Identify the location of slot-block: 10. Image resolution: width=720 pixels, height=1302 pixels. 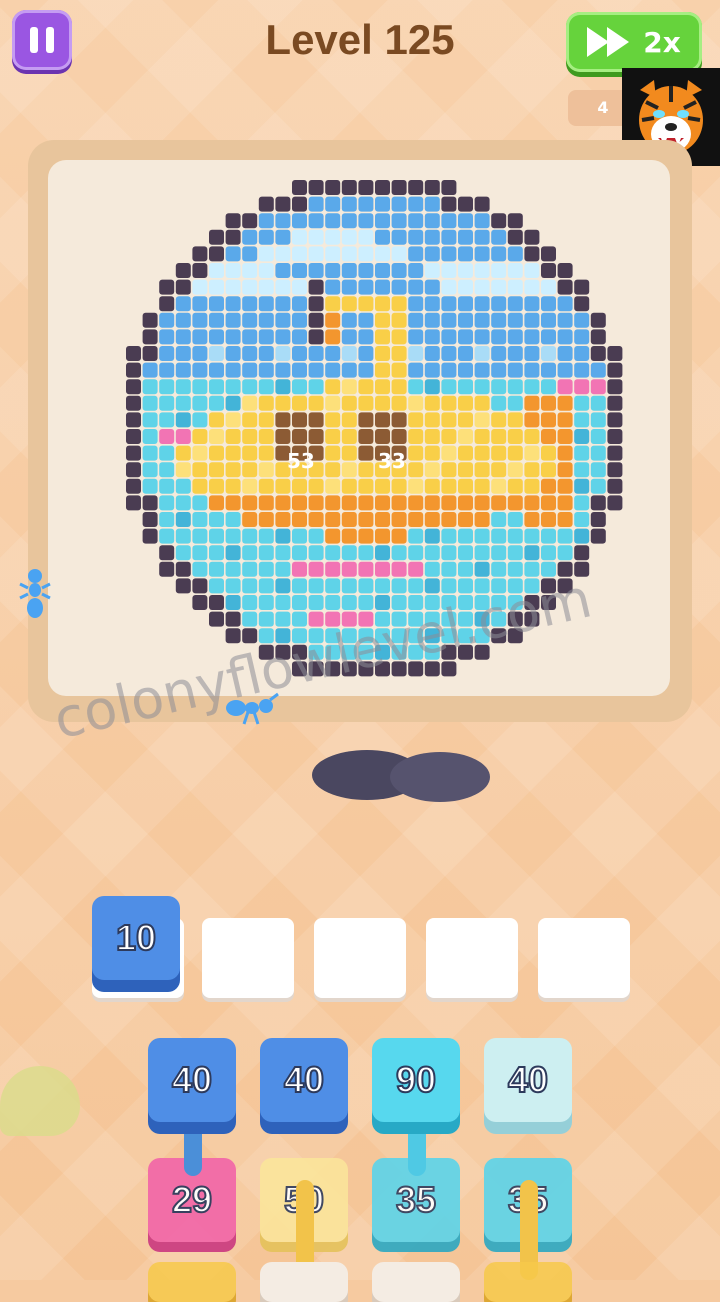
(136, 938).